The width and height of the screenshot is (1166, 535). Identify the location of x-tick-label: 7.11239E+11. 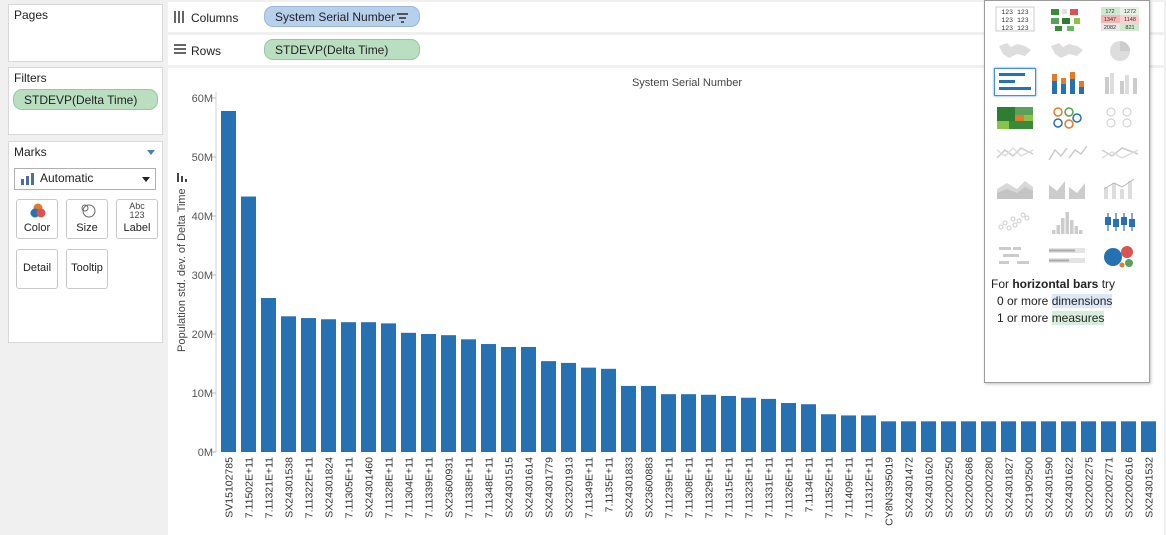
(670, 487).